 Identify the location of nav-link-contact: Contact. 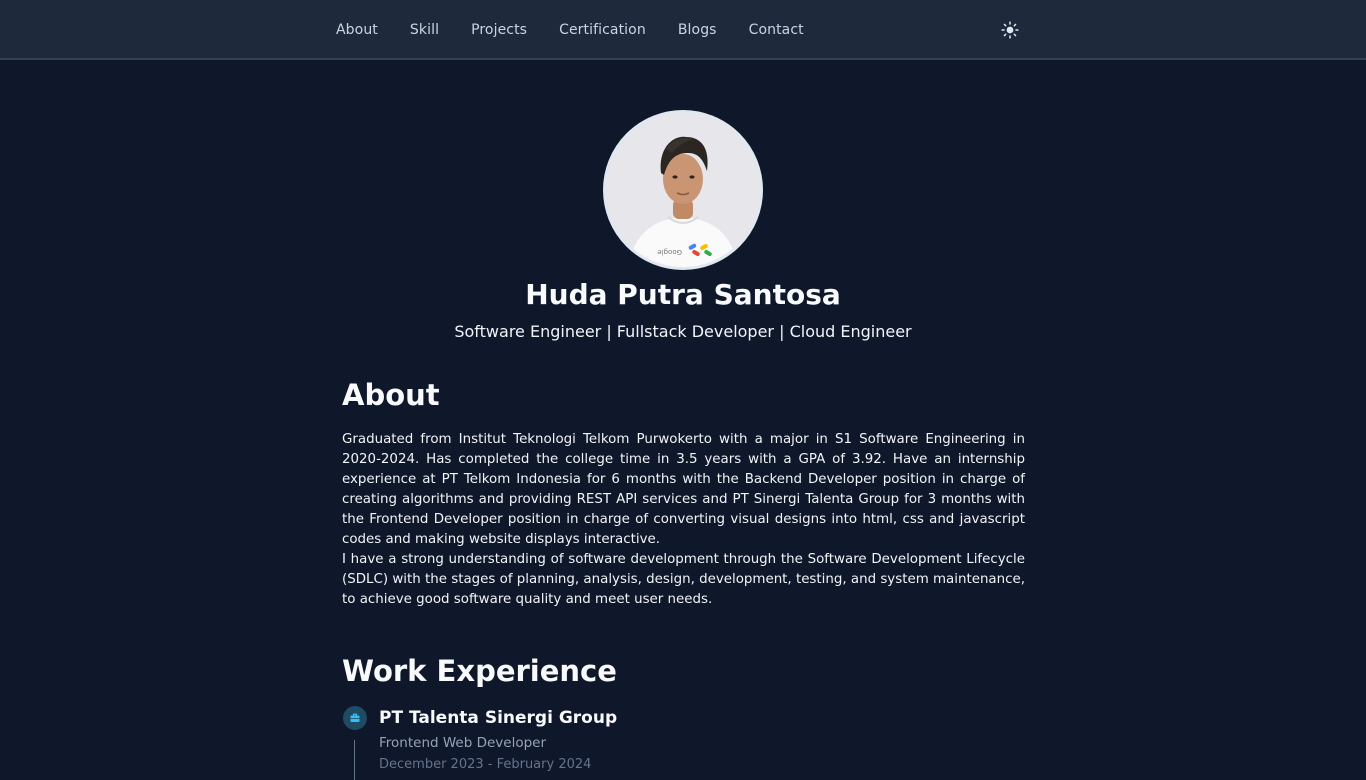
(776, 30).